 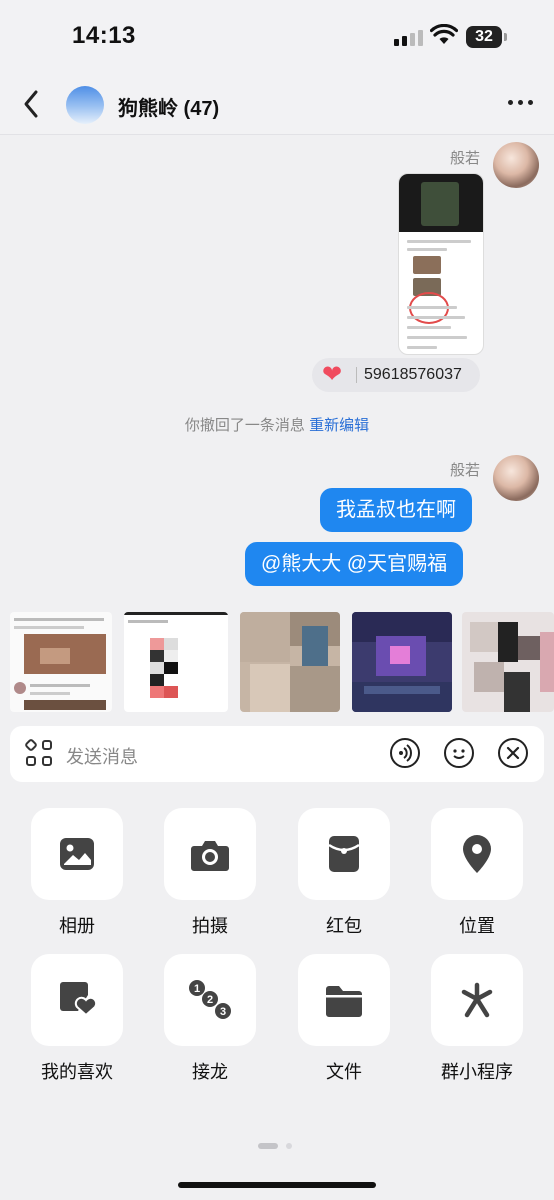 What do you see at coordinates (85, 105) in the screenshot?
I see `group-avatar` at bounding box center [85, 105].